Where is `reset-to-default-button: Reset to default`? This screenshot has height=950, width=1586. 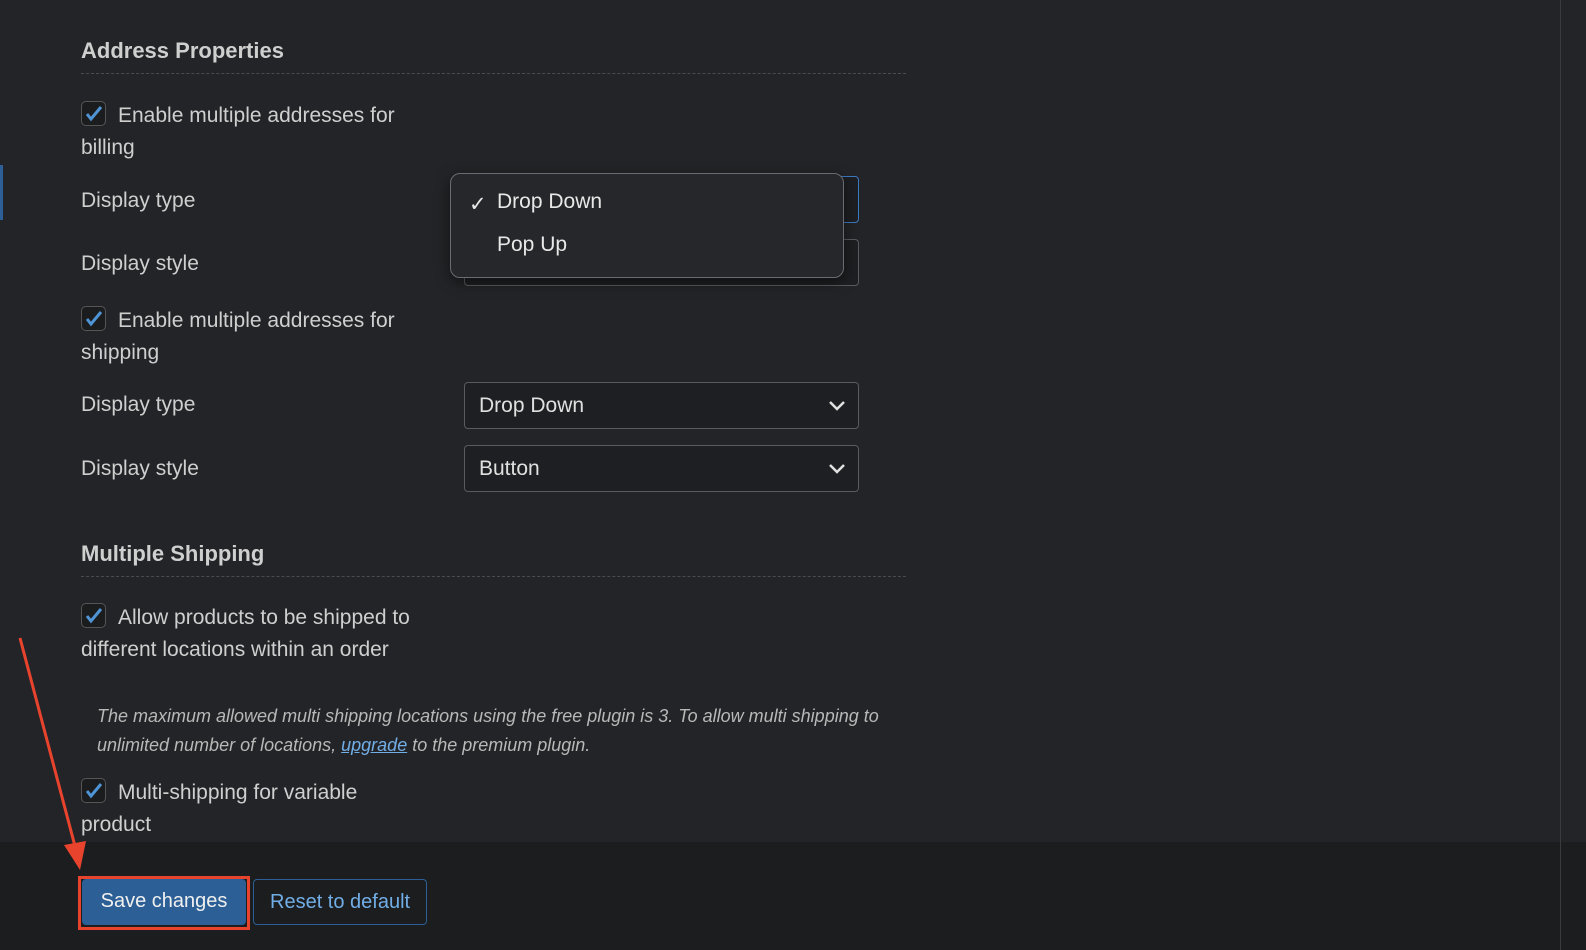
reset-to-default-button: Reset to default is located at coordinates (340, 902).